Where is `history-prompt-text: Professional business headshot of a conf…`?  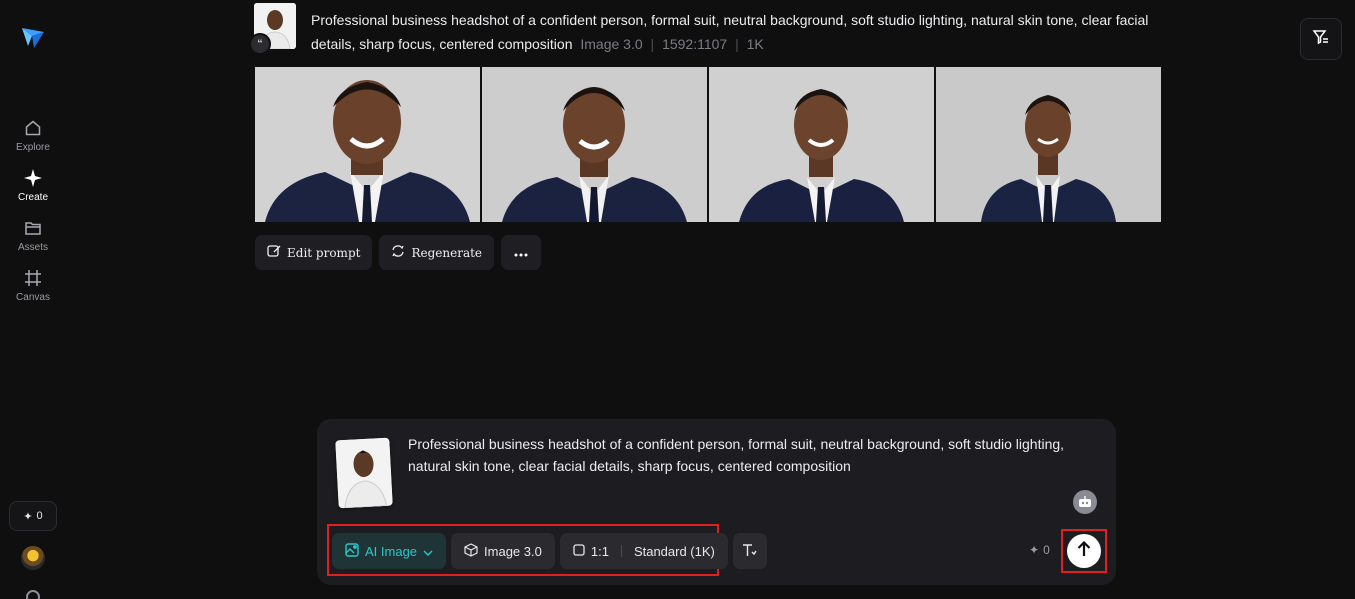
history-prompt-text: Professional business headshot of a conf… is located at coordinates (729, 32).